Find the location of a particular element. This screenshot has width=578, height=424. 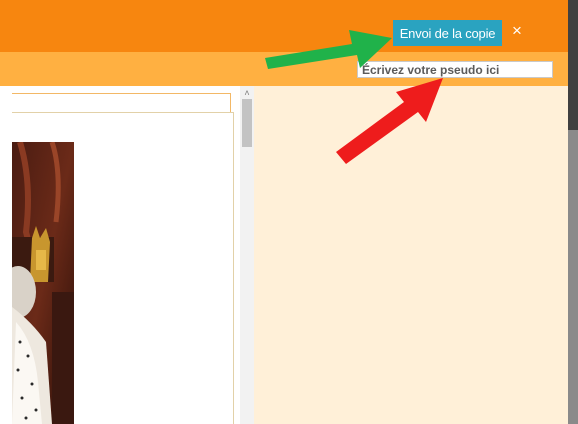

chevron-up-icon: ˄ is located at coordinates (247, 93).